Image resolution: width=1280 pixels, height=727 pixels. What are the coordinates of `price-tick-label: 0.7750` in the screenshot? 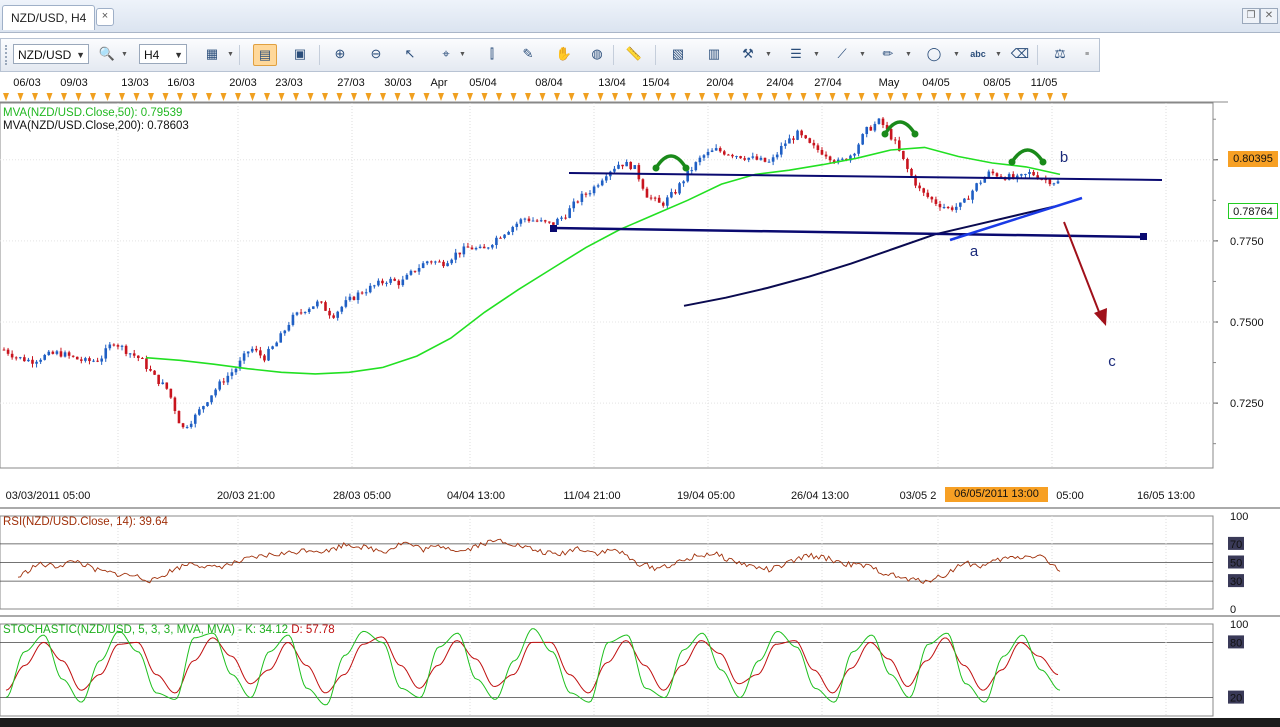 It's located at (1247, 242).